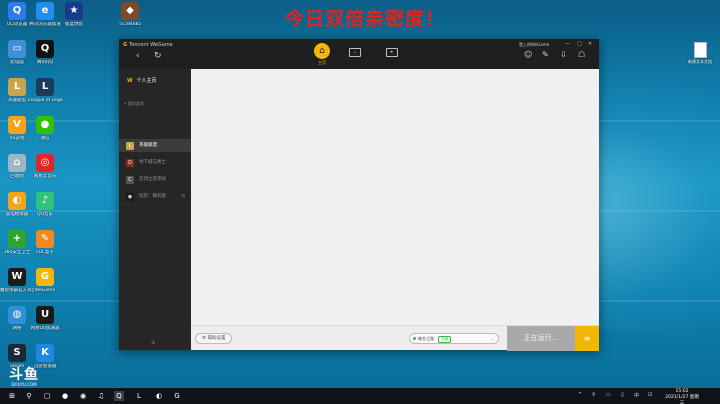 Image resolution: width=720 pixels, height=404 pixels. Describe the element at coordinates (45, 100) in the screenshot. I see `desktop-icon-label: League of Legends` at that location.